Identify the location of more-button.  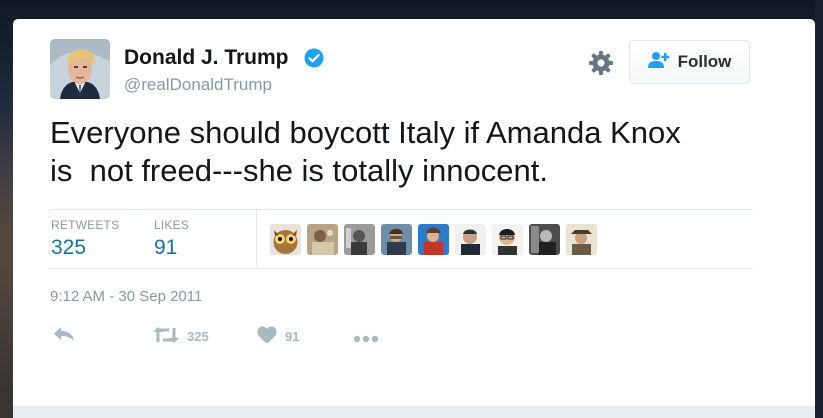
(366, 338).